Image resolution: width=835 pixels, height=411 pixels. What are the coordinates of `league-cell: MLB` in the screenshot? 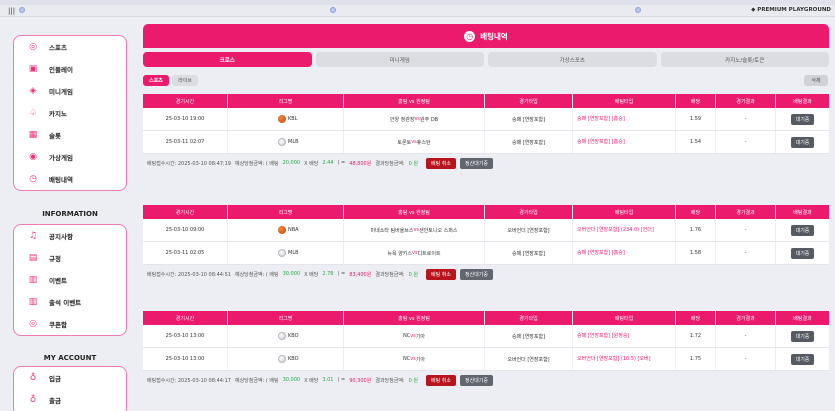 It's located at (286, 142).